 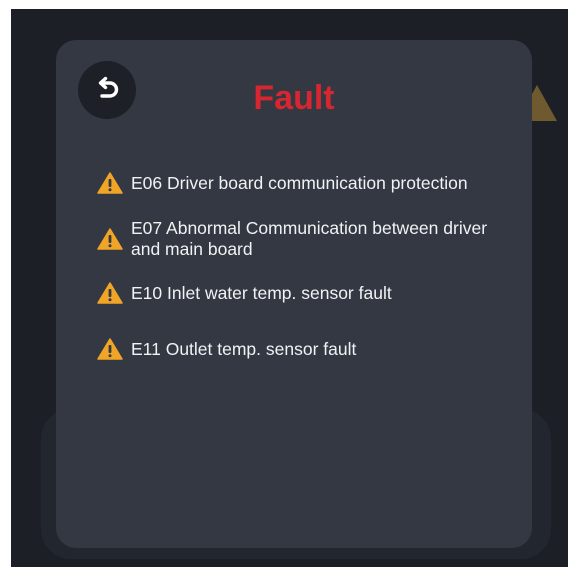 I want to click on fault-text: E11 Outlet temp. sensor fault, so click(x=244, y=348).